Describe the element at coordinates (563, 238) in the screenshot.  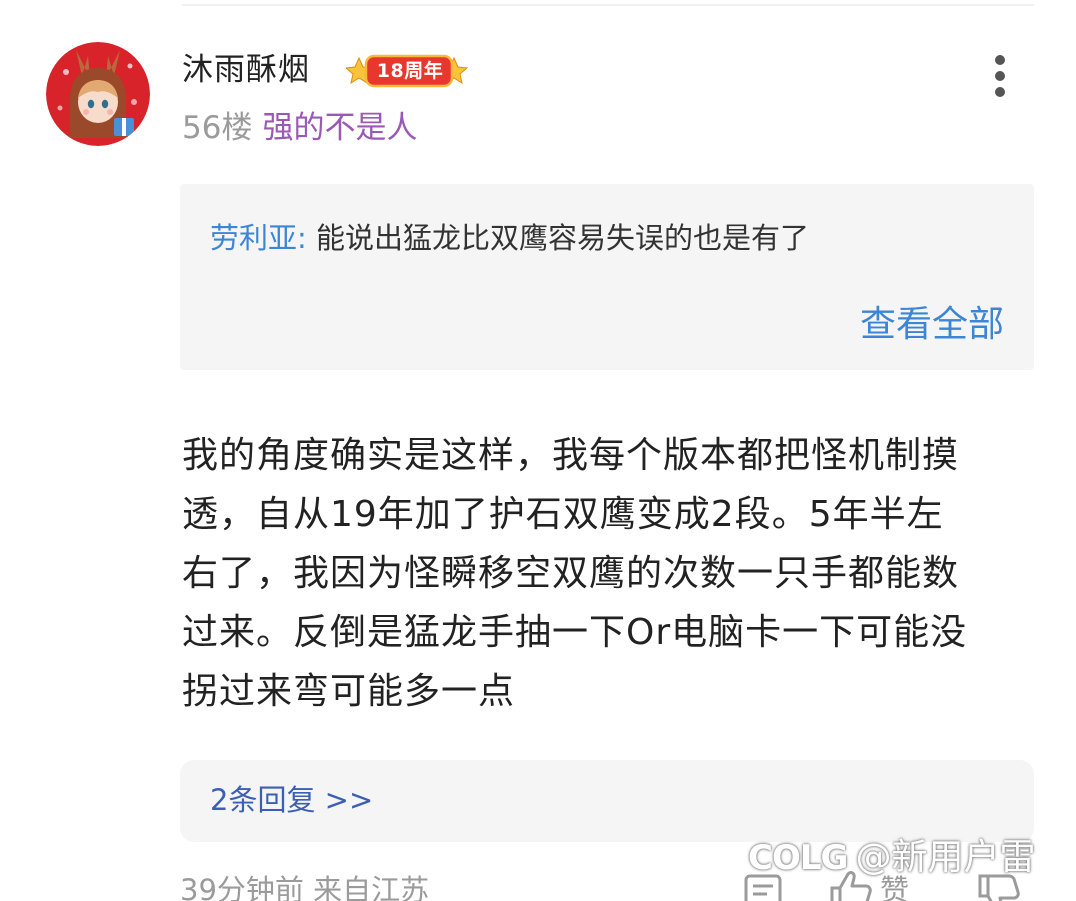
I see `quote-text: 能说出猛龙比双鹰容易失误的也是有了` at that location.